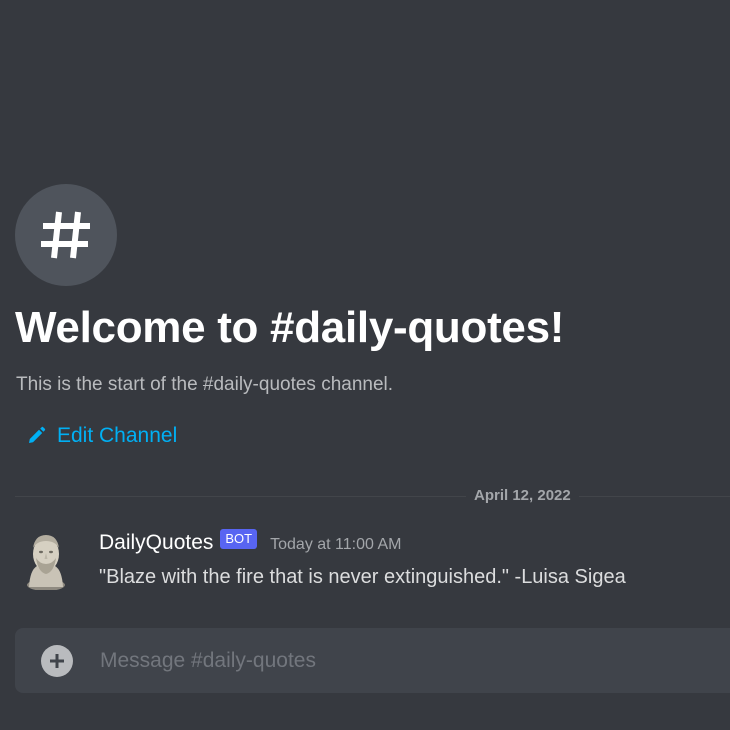 This screenshot has width=730, height=730. I want to click on message-composer, so click(372, 660).